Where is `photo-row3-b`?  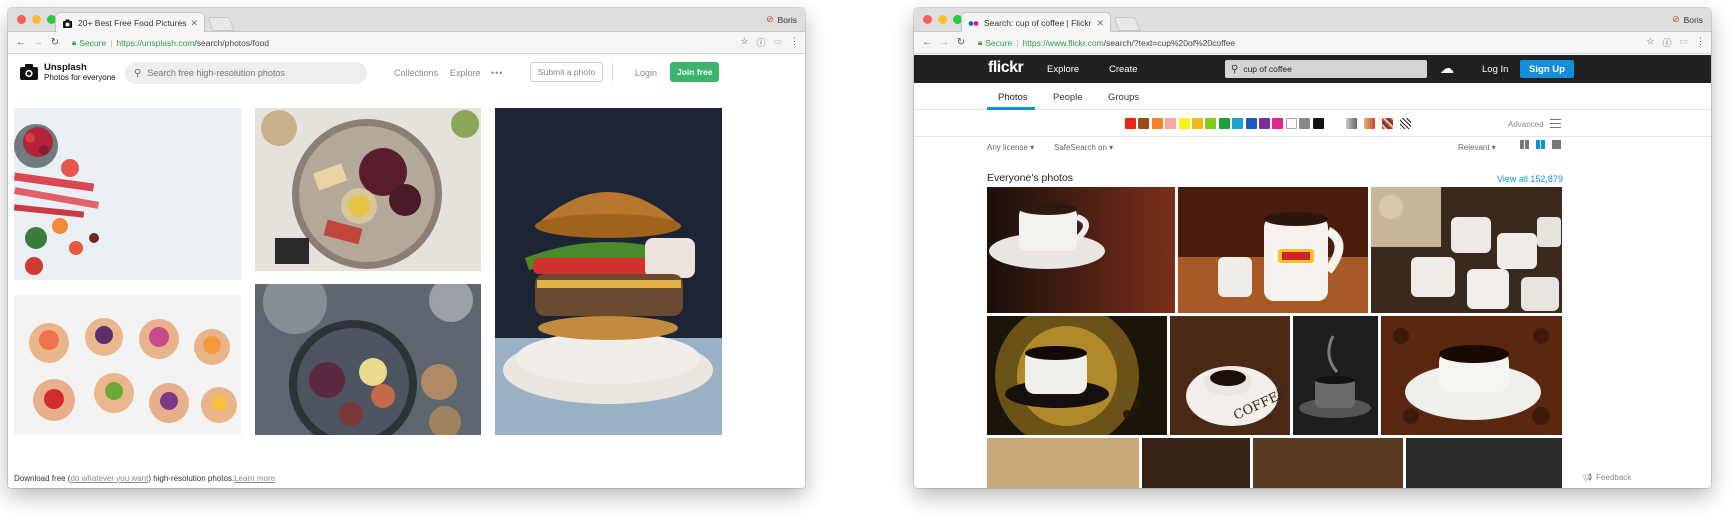 photo-row3-b is located at coordinates (1196, 463).